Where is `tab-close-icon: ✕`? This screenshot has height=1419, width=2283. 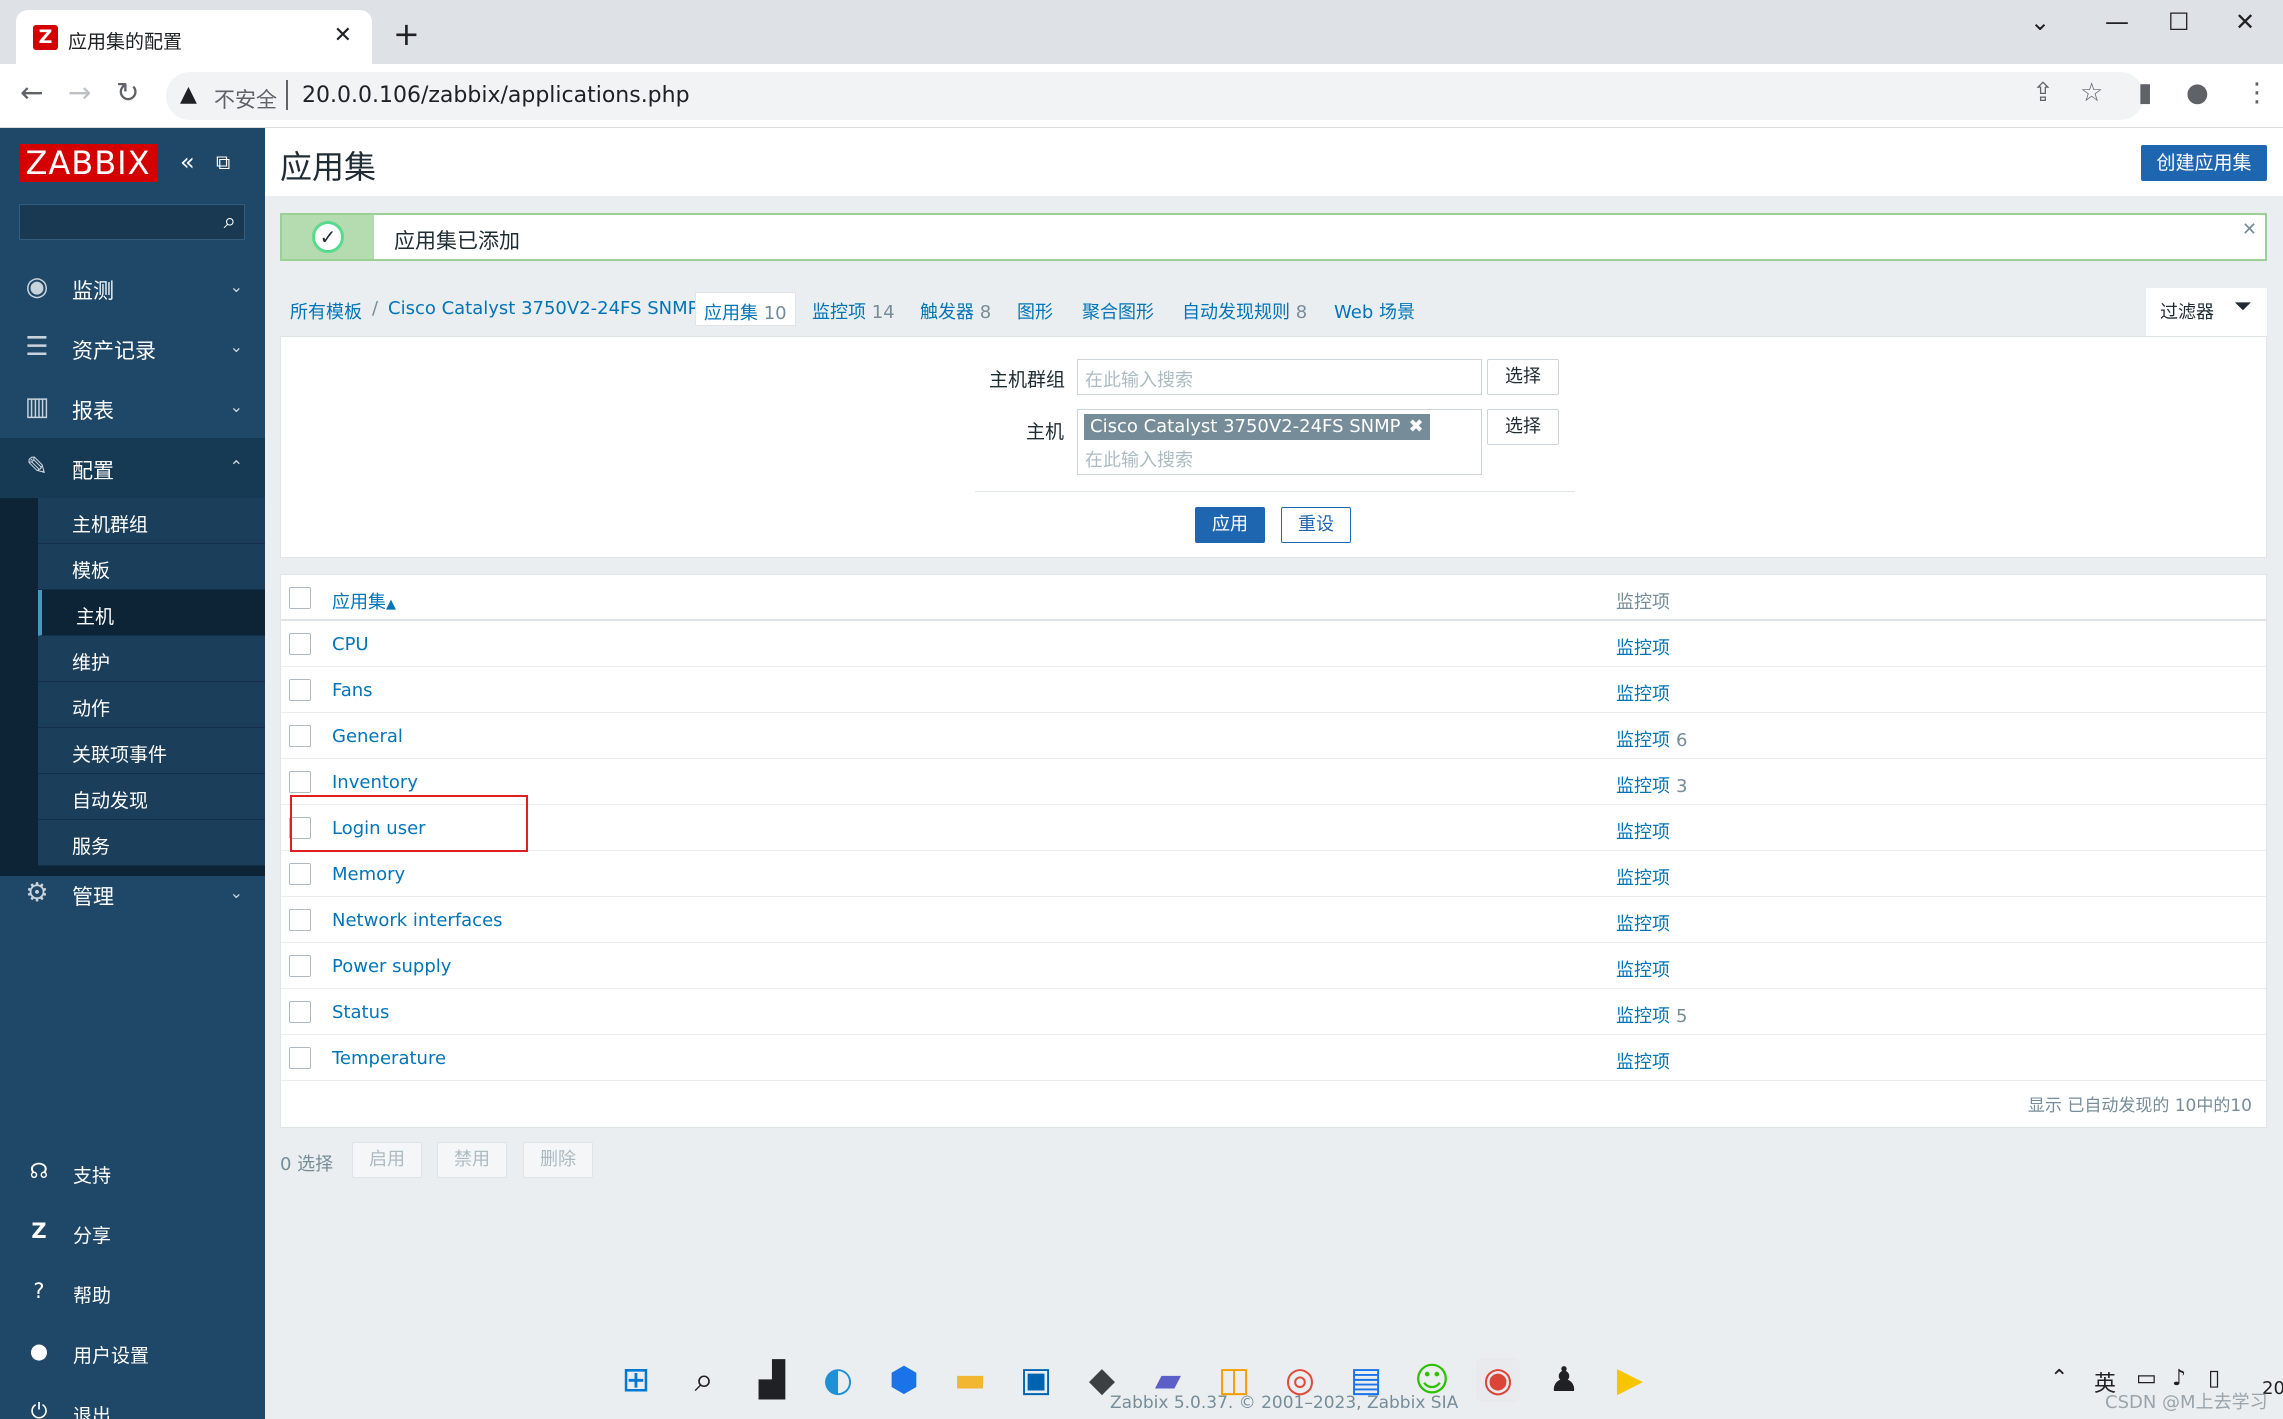
tab-close-icon: ✕ is located at coordinates (343, 35).